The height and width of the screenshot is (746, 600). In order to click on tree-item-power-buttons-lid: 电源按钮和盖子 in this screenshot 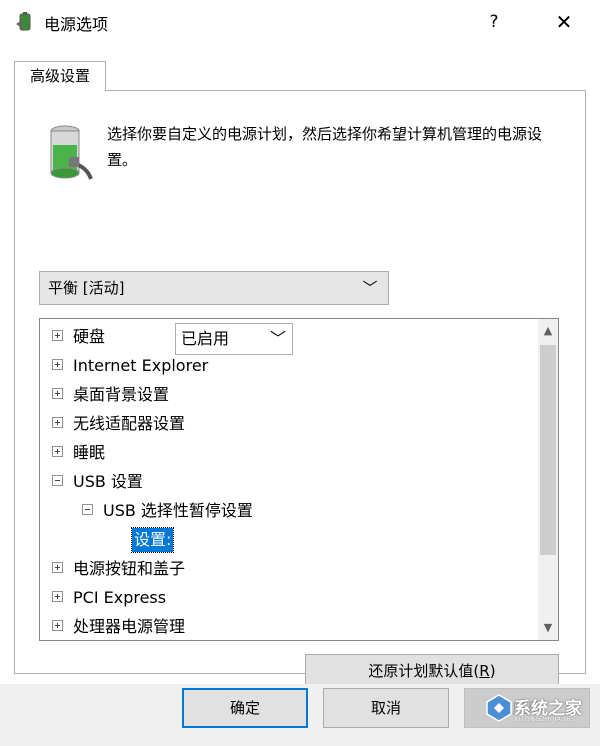, I will do `click(118, 568)`.